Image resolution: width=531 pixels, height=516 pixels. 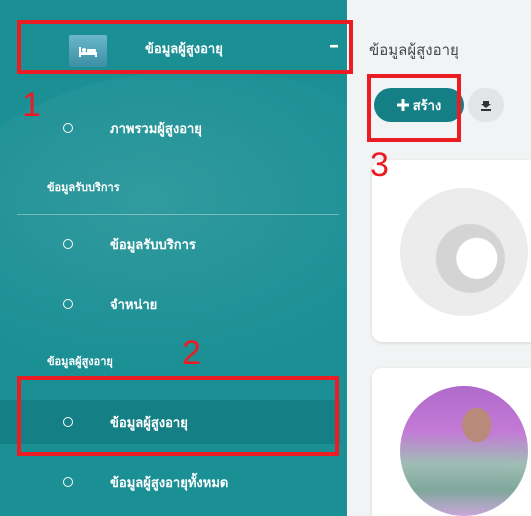 I want to click on section-label-services: ข้อมูลรับบริการ, so click(x=83, y=187).